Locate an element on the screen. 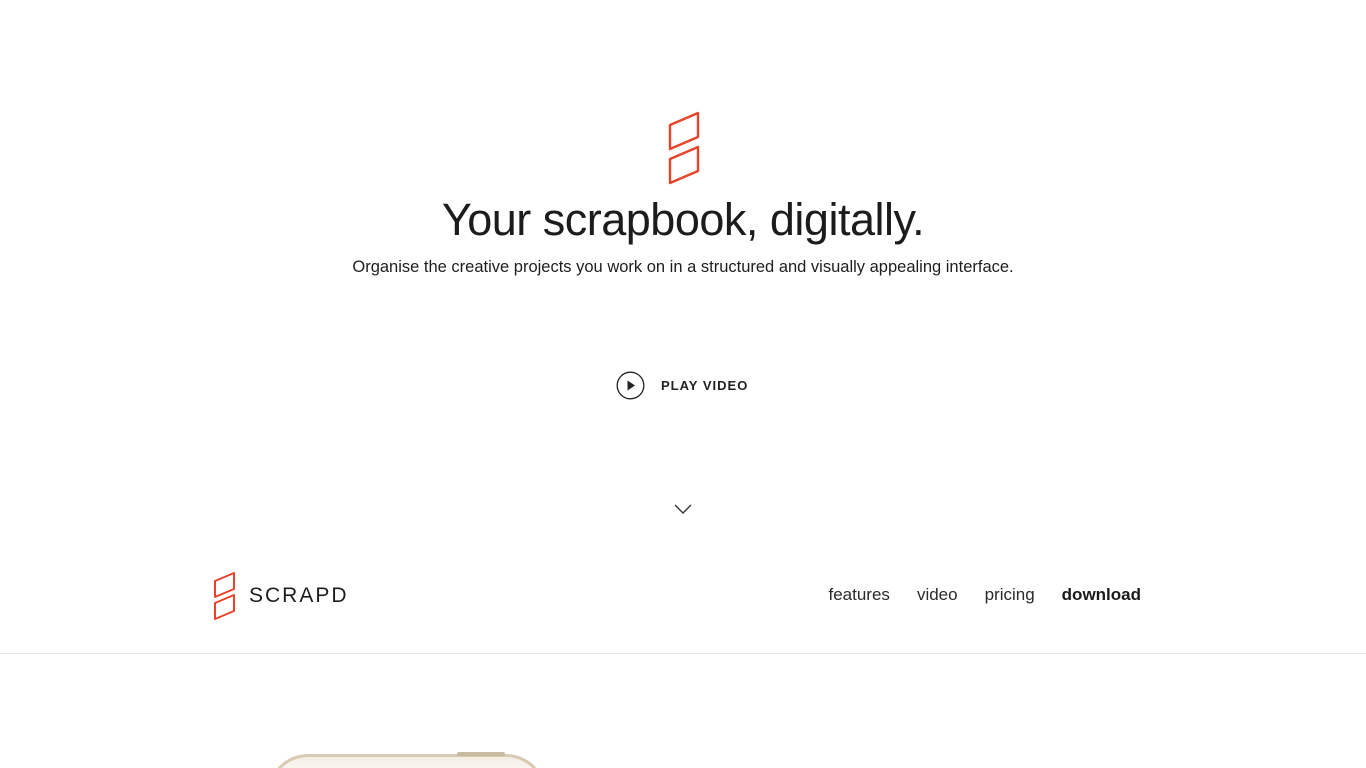  nav-links: features video pricing download is located at coordinates (985, 595).